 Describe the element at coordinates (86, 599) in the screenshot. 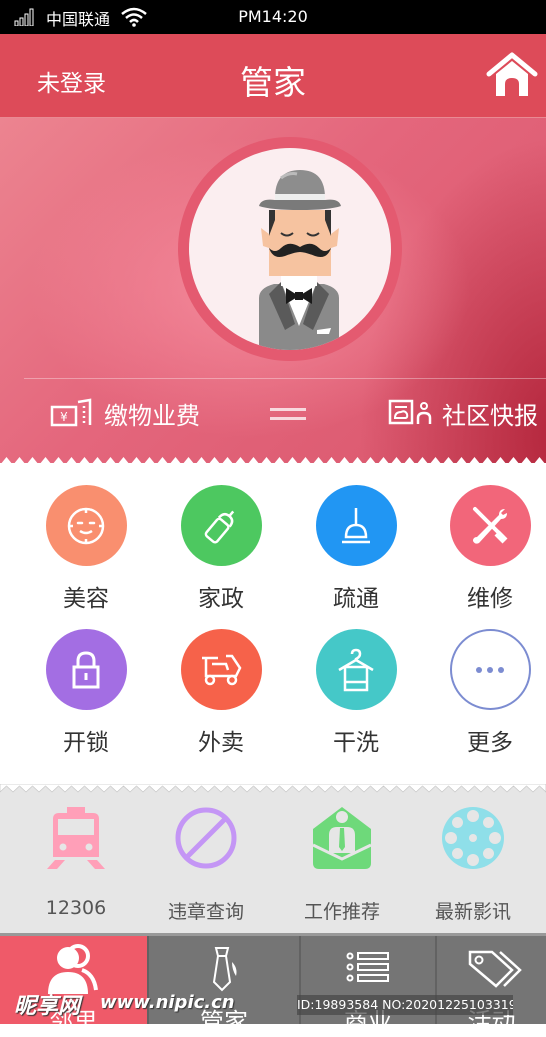

I see `service-label: 美容` at that location.